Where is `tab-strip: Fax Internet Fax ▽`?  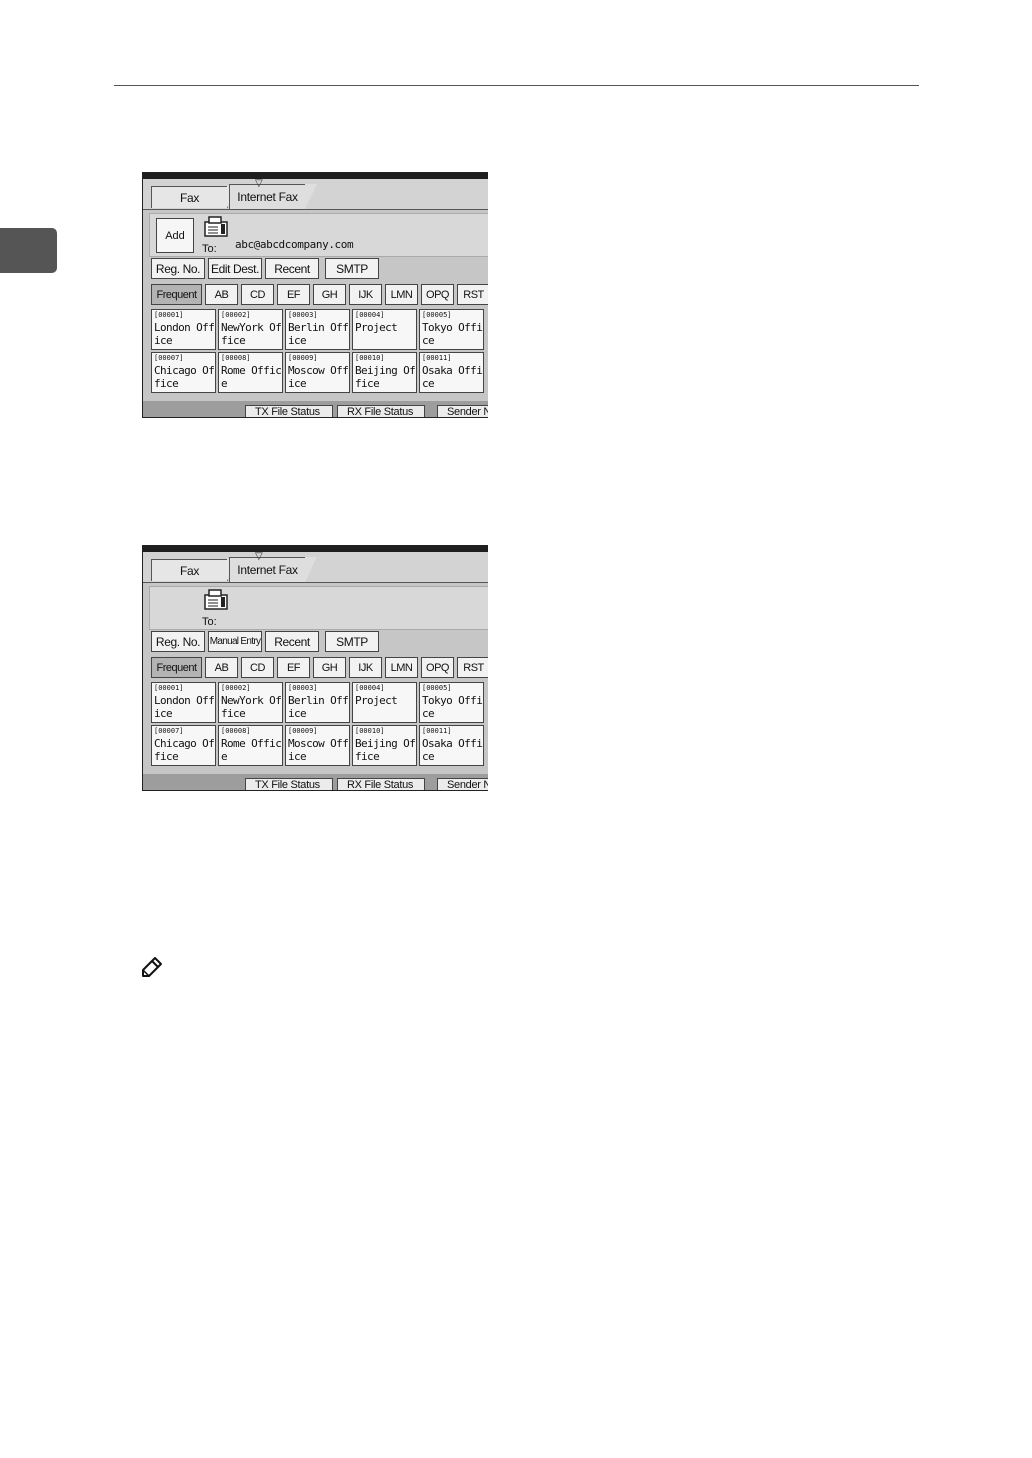
tab-strip: Fax Internet Fax ▽ is located at coordinates (315, 567).